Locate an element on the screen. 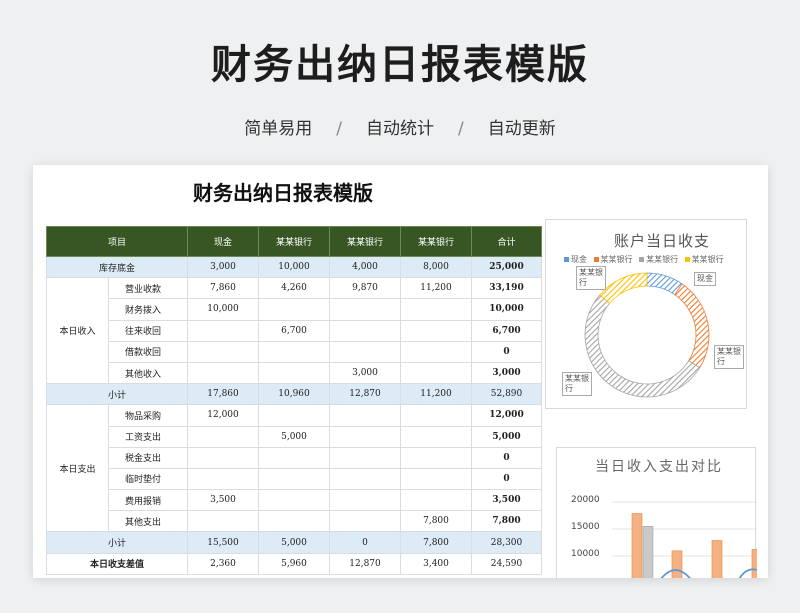 This screenshot has height=613, width=800. cell: 28,300 is located at coordinates (506, 542).